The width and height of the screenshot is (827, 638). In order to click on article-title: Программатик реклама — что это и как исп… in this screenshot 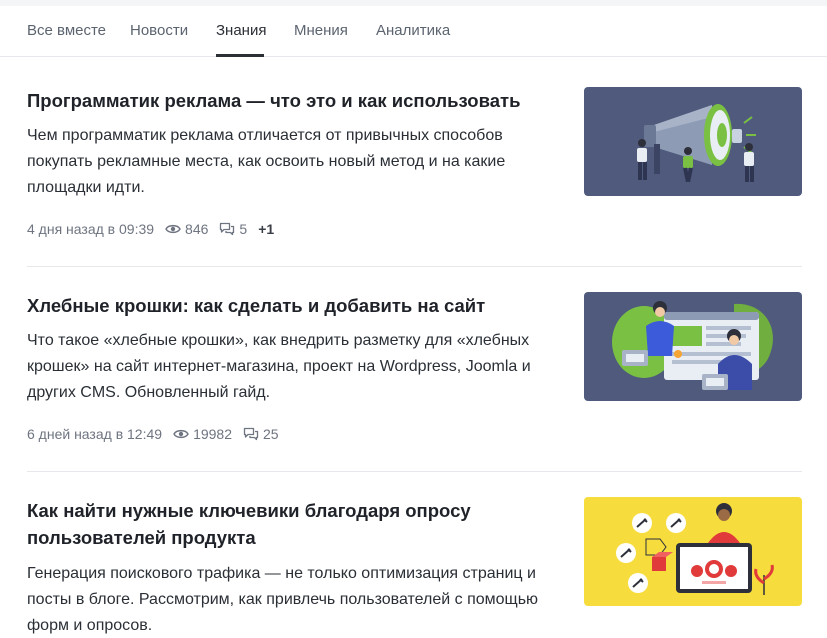, I will do `click(292, 100)`.